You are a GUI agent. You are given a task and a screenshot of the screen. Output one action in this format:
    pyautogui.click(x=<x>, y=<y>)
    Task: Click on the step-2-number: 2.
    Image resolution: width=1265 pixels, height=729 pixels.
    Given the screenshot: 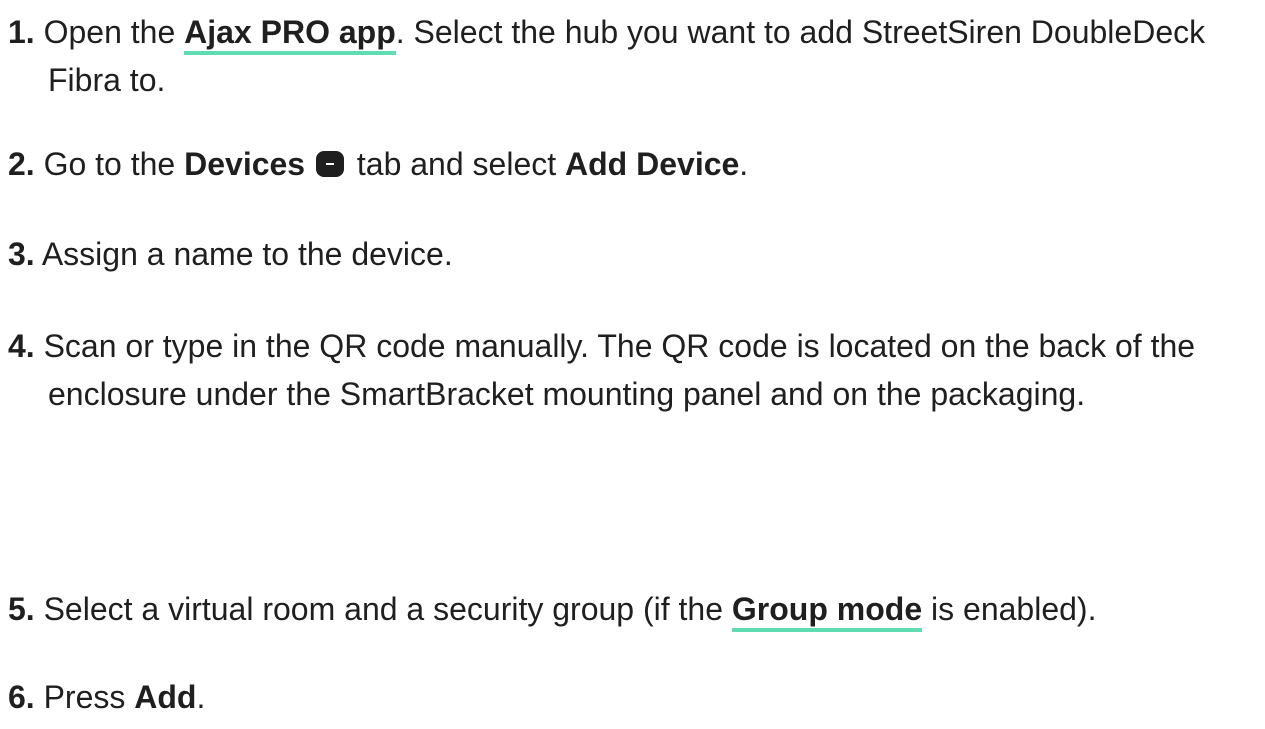 What is the action you would take?
    pyautogui.click(x=21, y=164)
    